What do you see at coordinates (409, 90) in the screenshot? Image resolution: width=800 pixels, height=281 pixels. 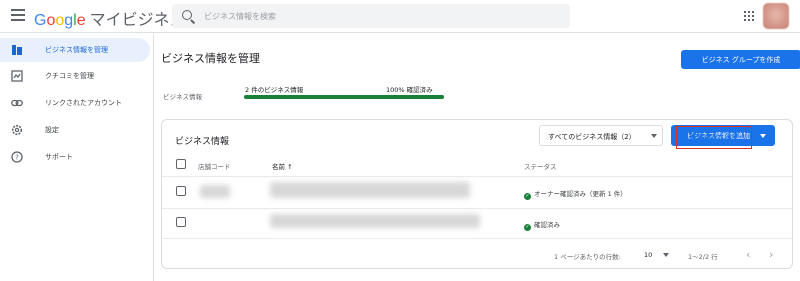 I see `summary-percent: 100% 確認済み` at bounding box center [409, 90].